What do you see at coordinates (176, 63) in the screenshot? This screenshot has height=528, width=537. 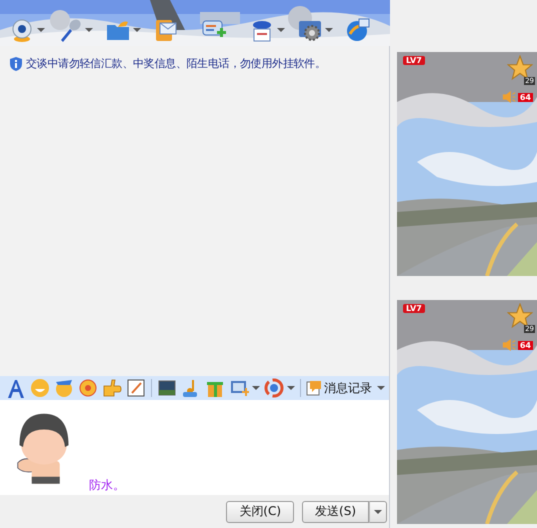 I see `security-notice: 交谈中请勿轻信汇款、中奖信息、陌生电话，勿使用外挂软件。` at bounding box center [176, 63].